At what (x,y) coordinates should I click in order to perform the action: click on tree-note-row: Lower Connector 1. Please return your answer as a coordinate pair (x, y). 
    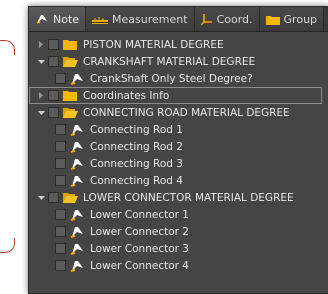
    Looking at the image, I should click on (178, 214).